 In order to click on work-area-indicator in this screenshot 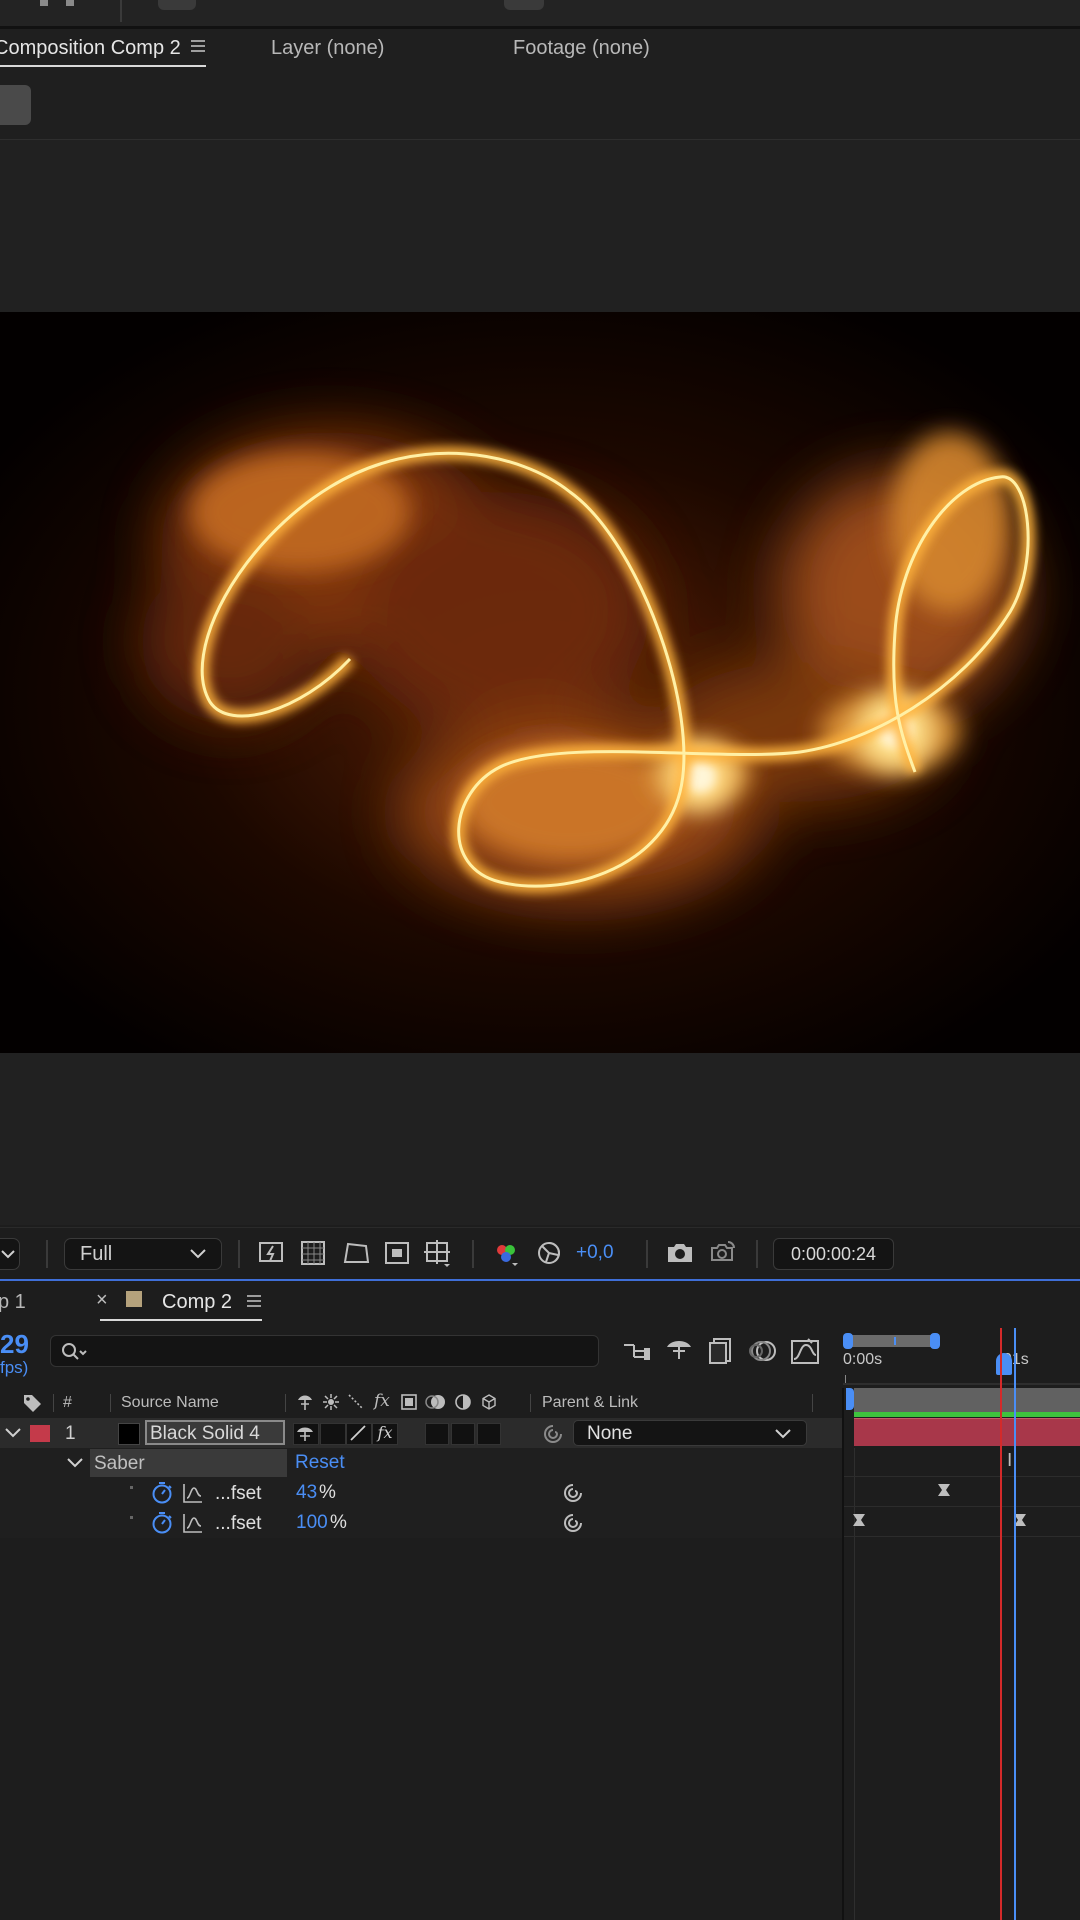, I will do `click(967, 1414)`.